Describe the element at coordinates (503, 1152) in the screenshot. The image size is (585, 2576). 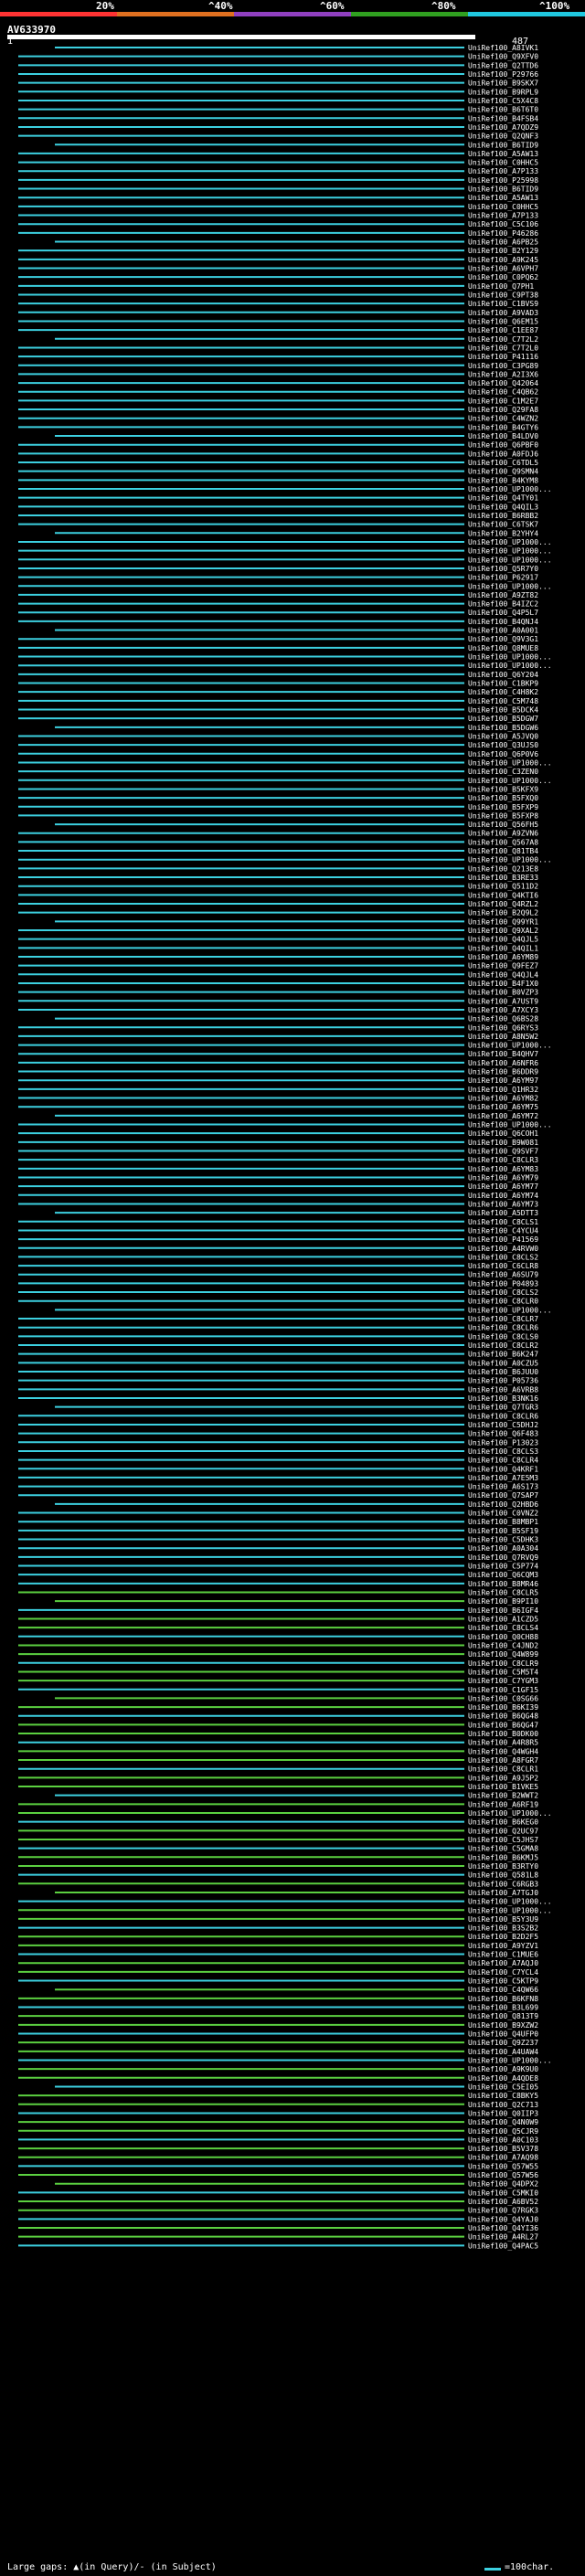
I see `hit-label: UniRef100_Q9SVF7` at that location.